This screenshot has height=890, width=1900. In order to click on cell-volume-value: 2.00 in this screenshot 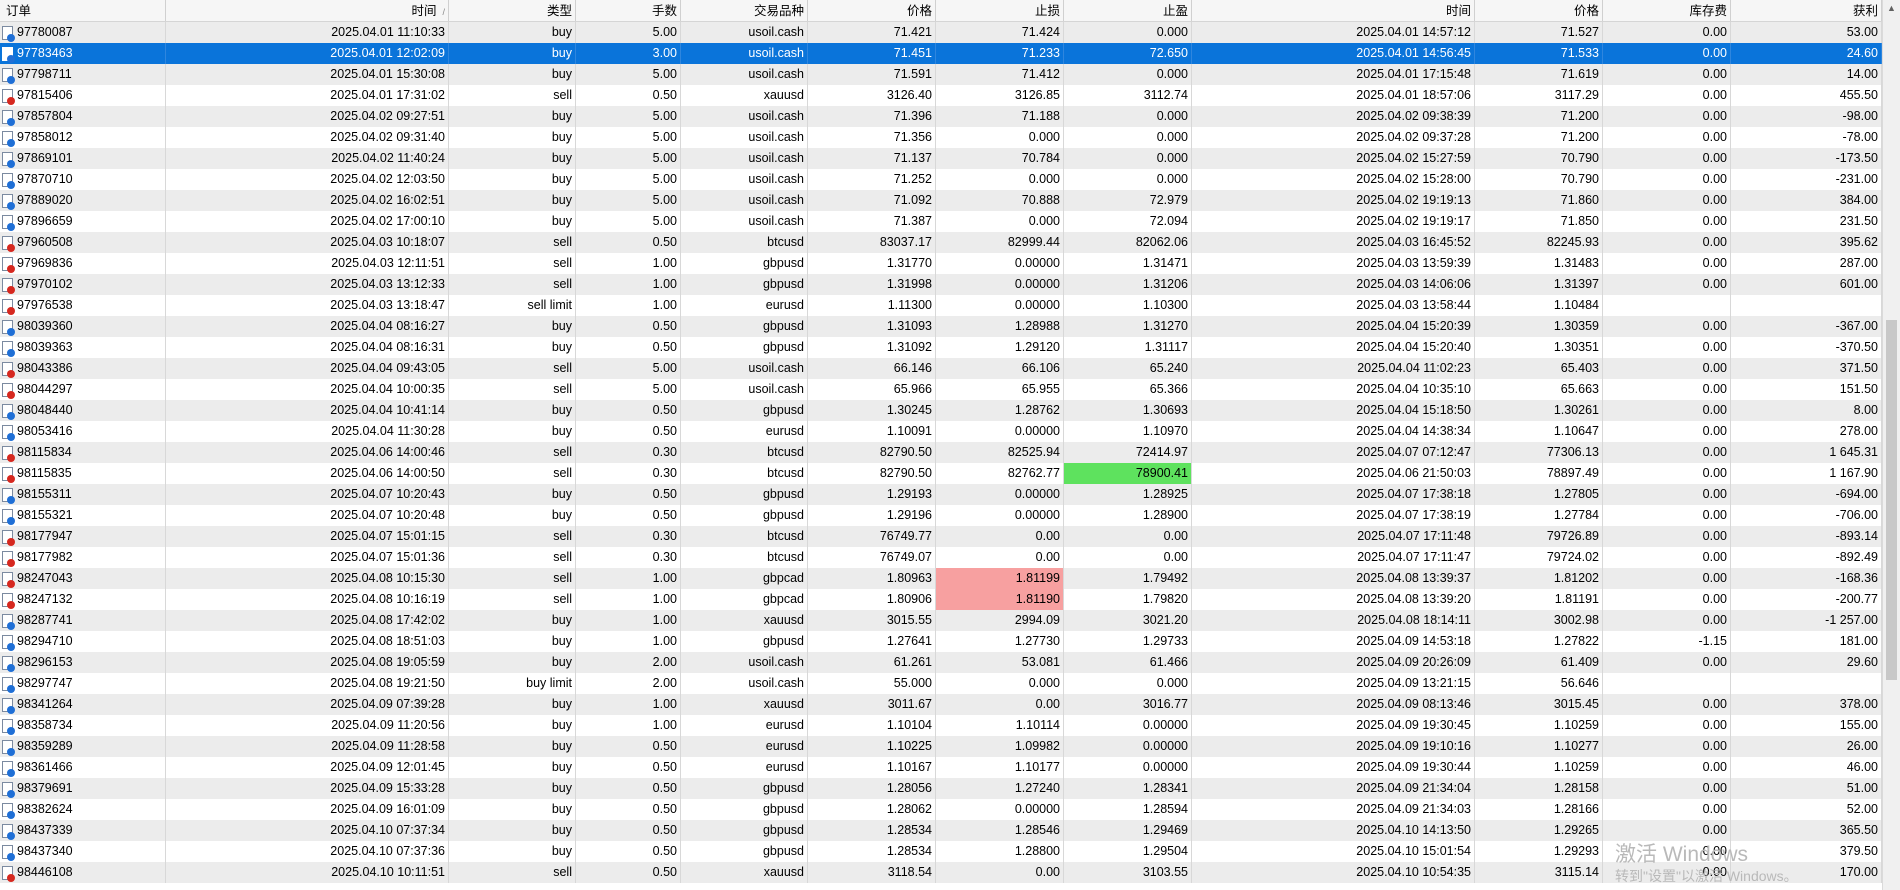, I will do `click(664, 662)`.